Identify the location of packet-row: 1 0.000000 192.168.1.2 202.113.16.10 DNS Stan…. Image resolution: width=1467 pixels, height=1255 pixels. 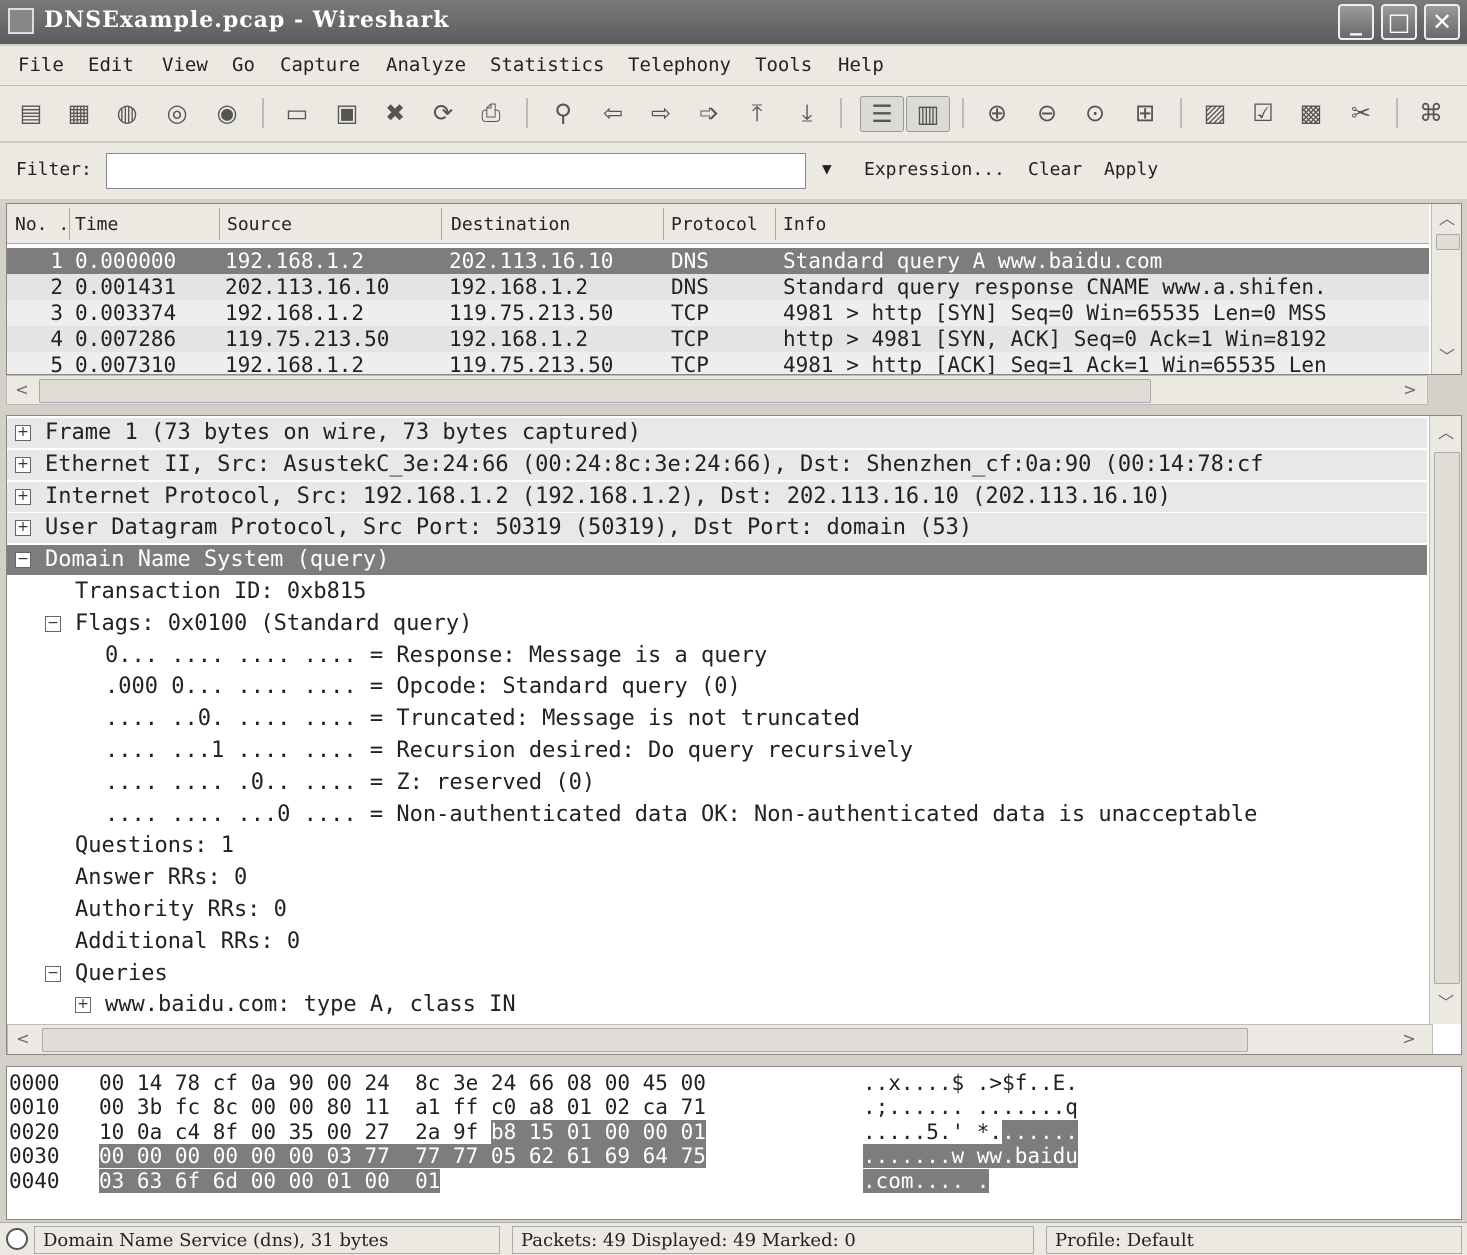
(718, 261).